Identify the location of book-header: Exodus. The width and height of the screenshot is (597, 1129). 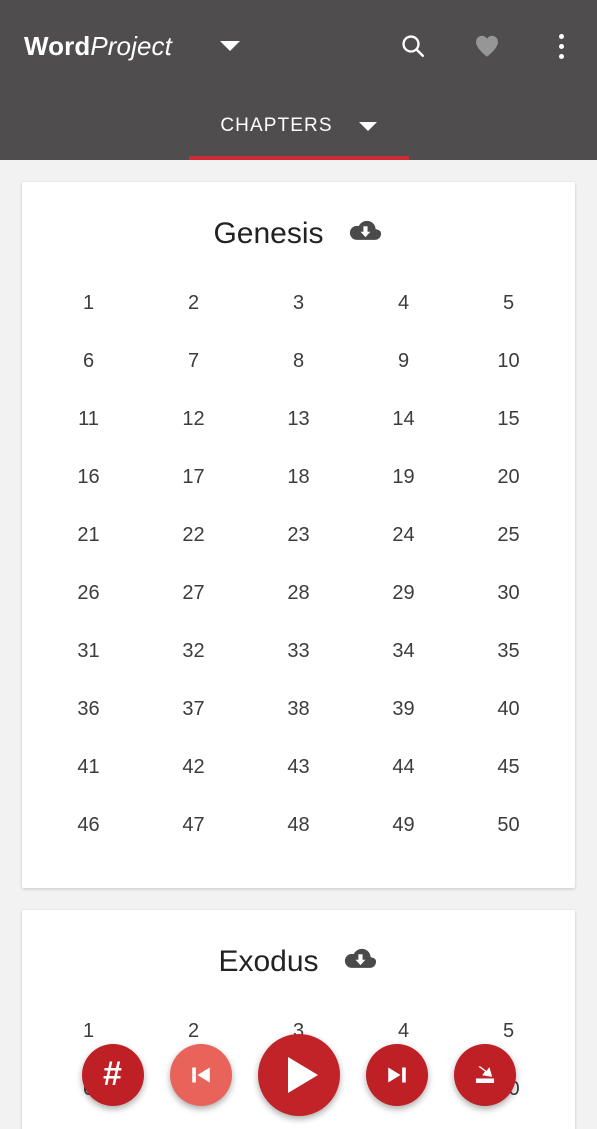
(298, 962).